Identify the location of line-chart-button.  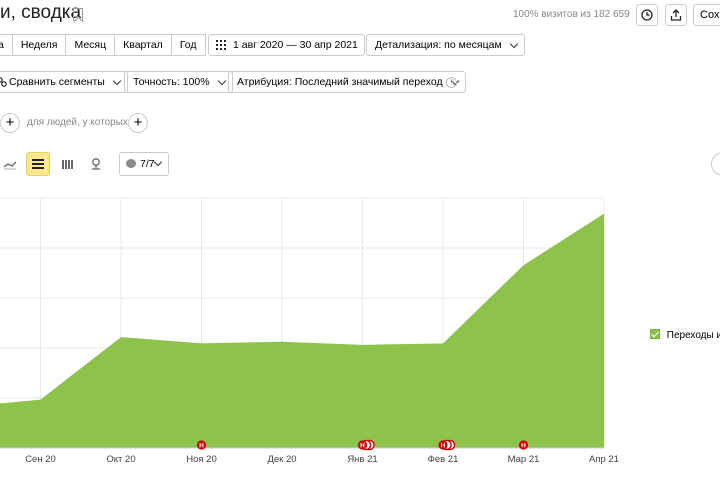
(11, 164).